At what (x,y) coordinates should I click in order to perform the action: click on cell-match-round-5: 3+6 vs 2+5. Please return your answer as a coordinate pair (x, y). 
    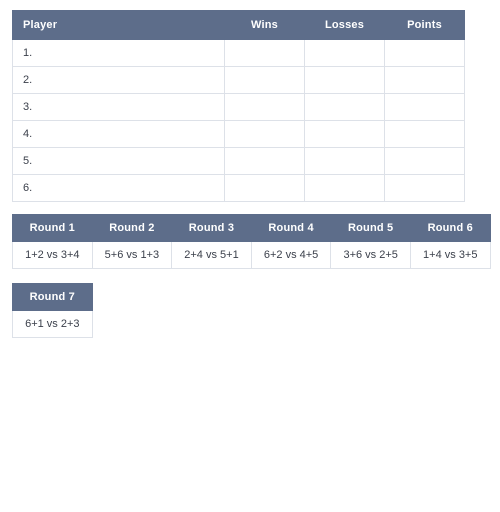
    Looking at the image, I should click on (370, 255).